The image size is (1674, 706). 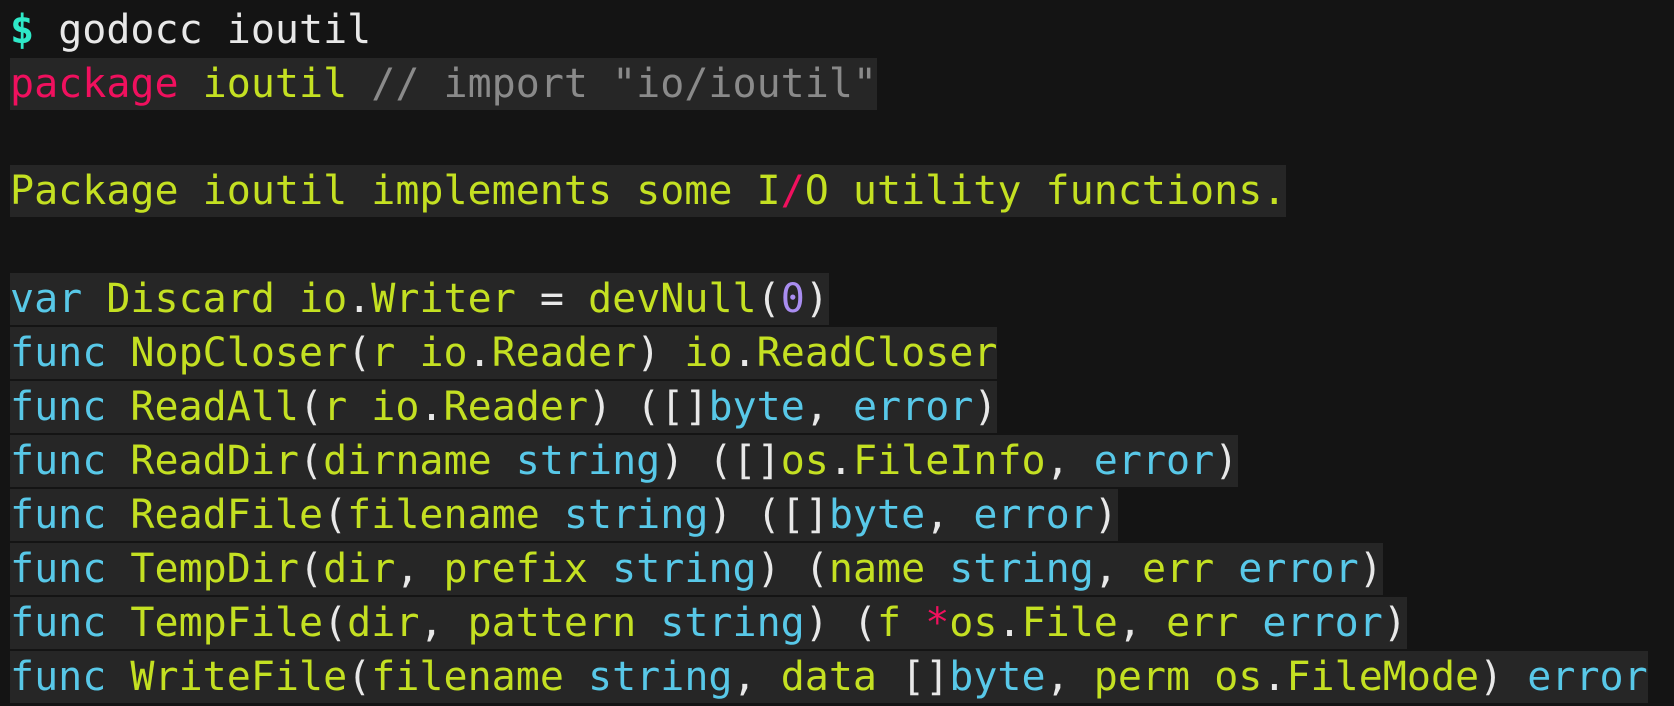 I want to click on command-text: godocc ioutil, so click(x=215, y=30).